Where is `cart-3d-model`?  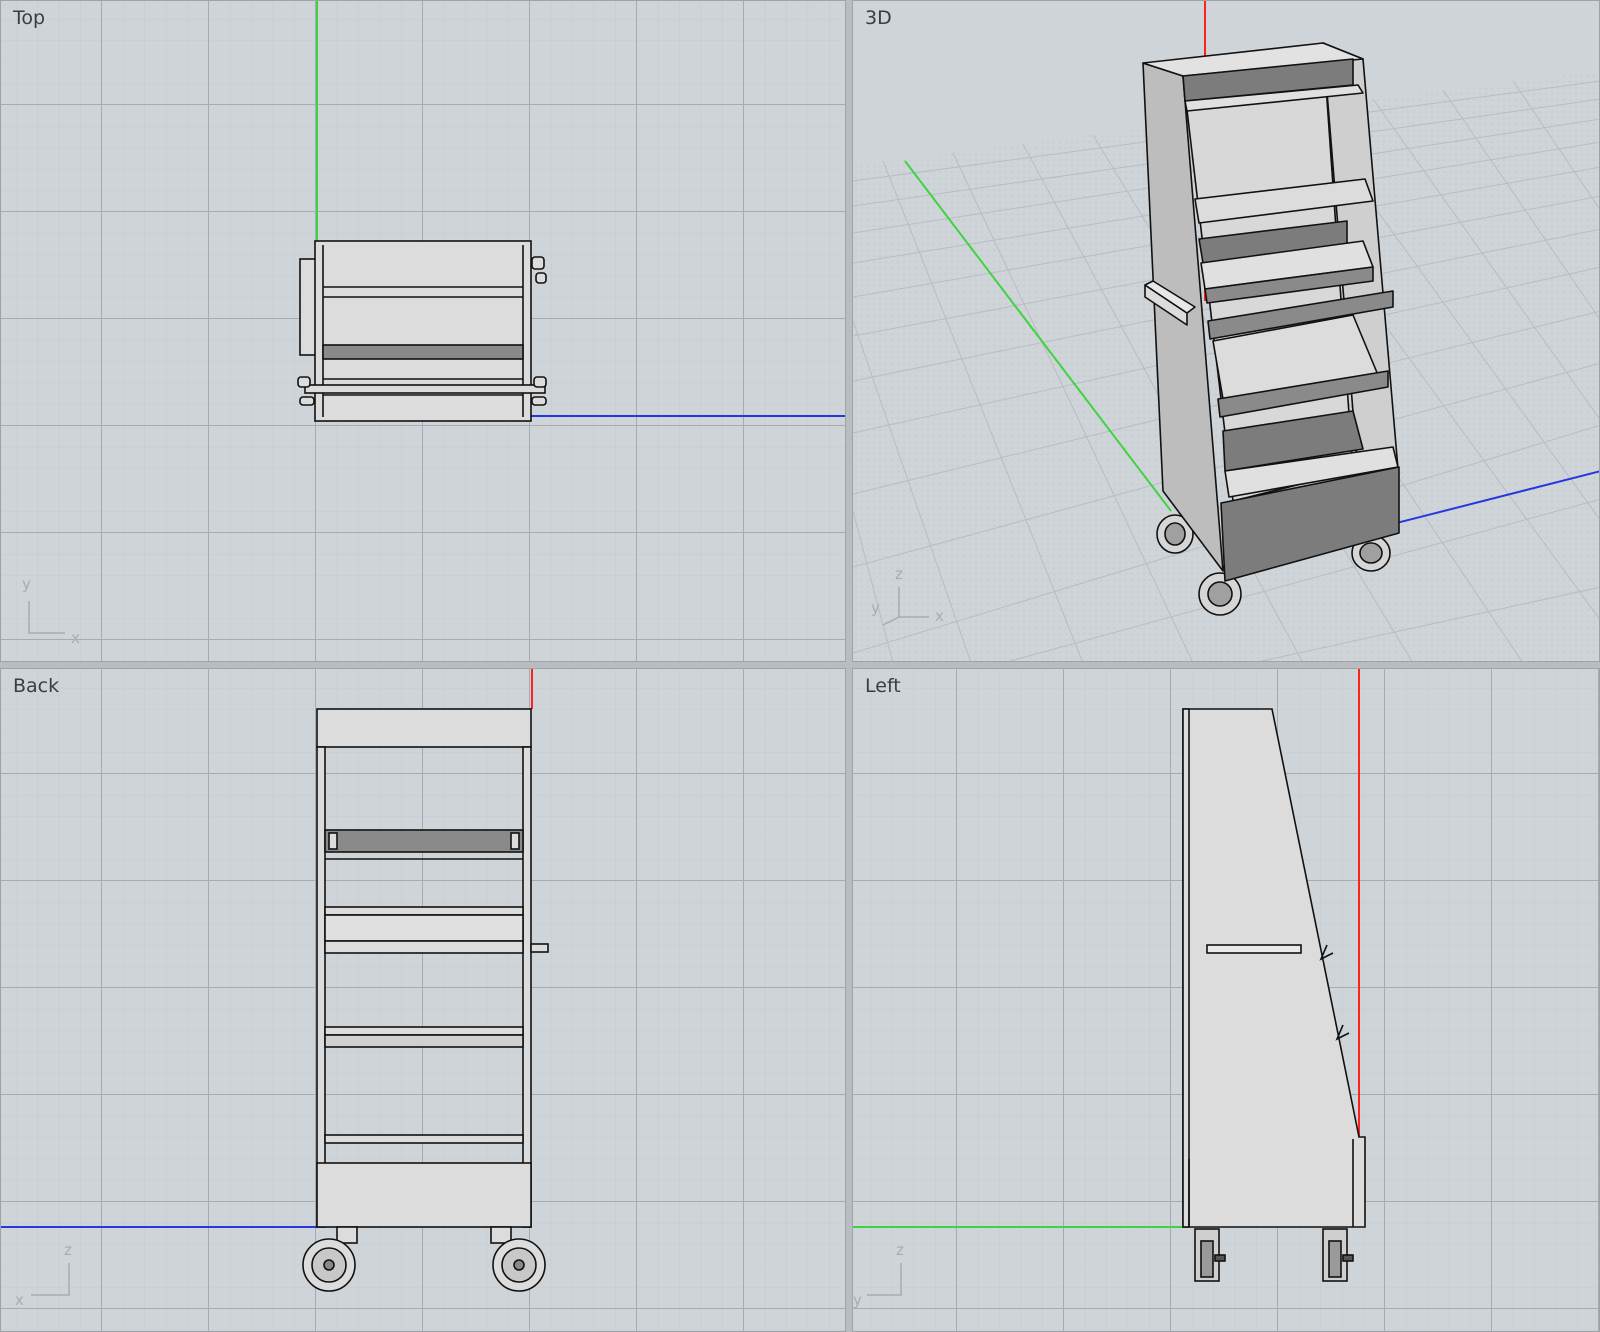 cart-3d-model is located at coordinates (1271, 329).